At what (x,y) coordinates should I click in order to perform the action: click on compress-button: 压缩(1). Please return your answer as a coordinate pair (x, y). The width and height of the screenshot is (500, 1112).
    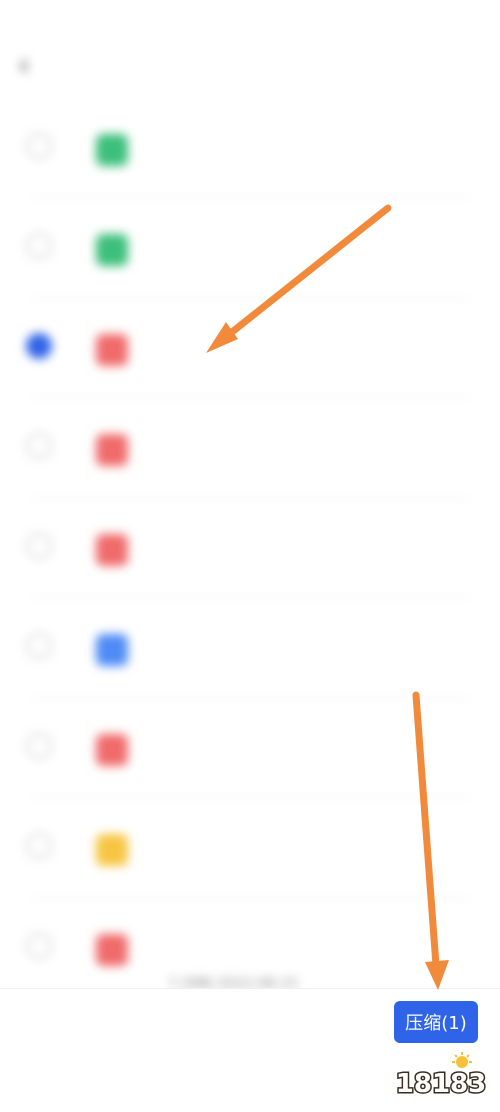
    Looking at the image, I should click on (436, 1022).